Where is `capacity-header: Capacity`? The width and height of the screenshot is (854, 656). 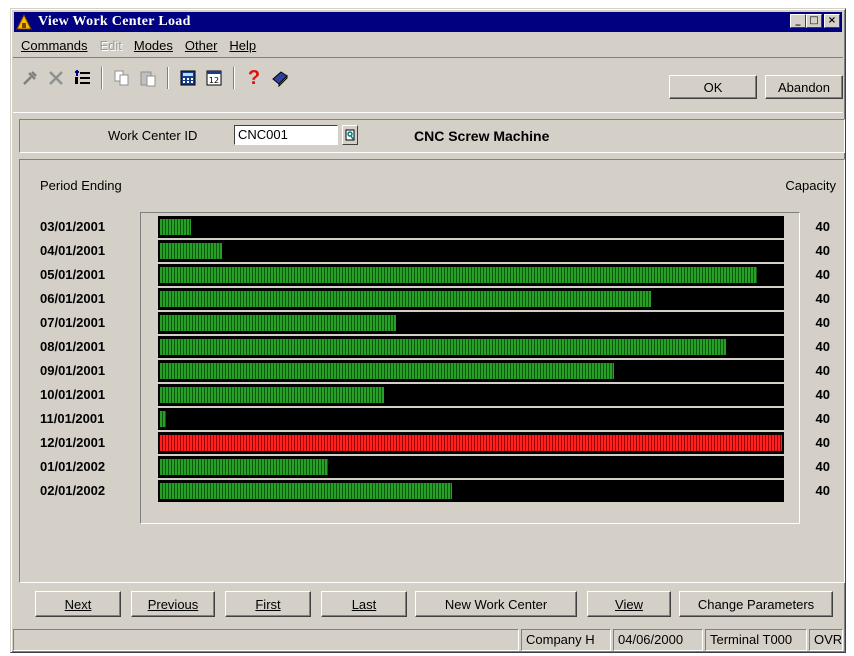
capacity-header: Capacity is located at coordinates (810, 185).